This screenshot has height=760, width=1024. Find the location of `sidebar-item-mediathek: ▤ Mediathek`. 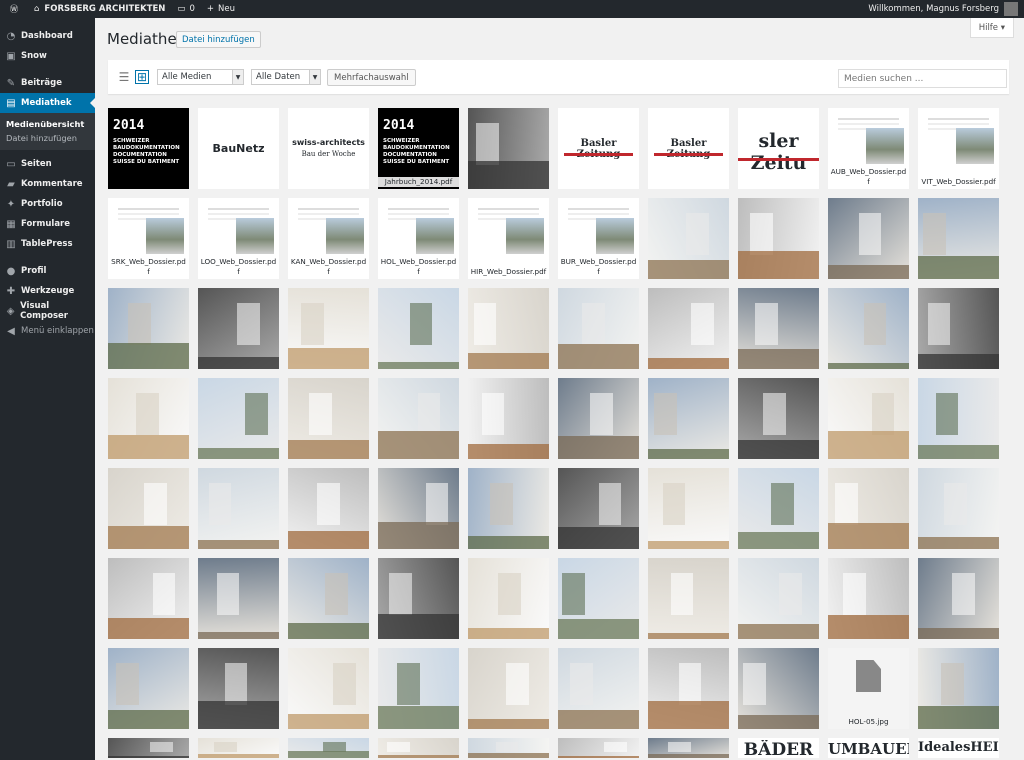

sidebar-item-mediathek: ▤ Mediathek is located at coordinates (47, 103).